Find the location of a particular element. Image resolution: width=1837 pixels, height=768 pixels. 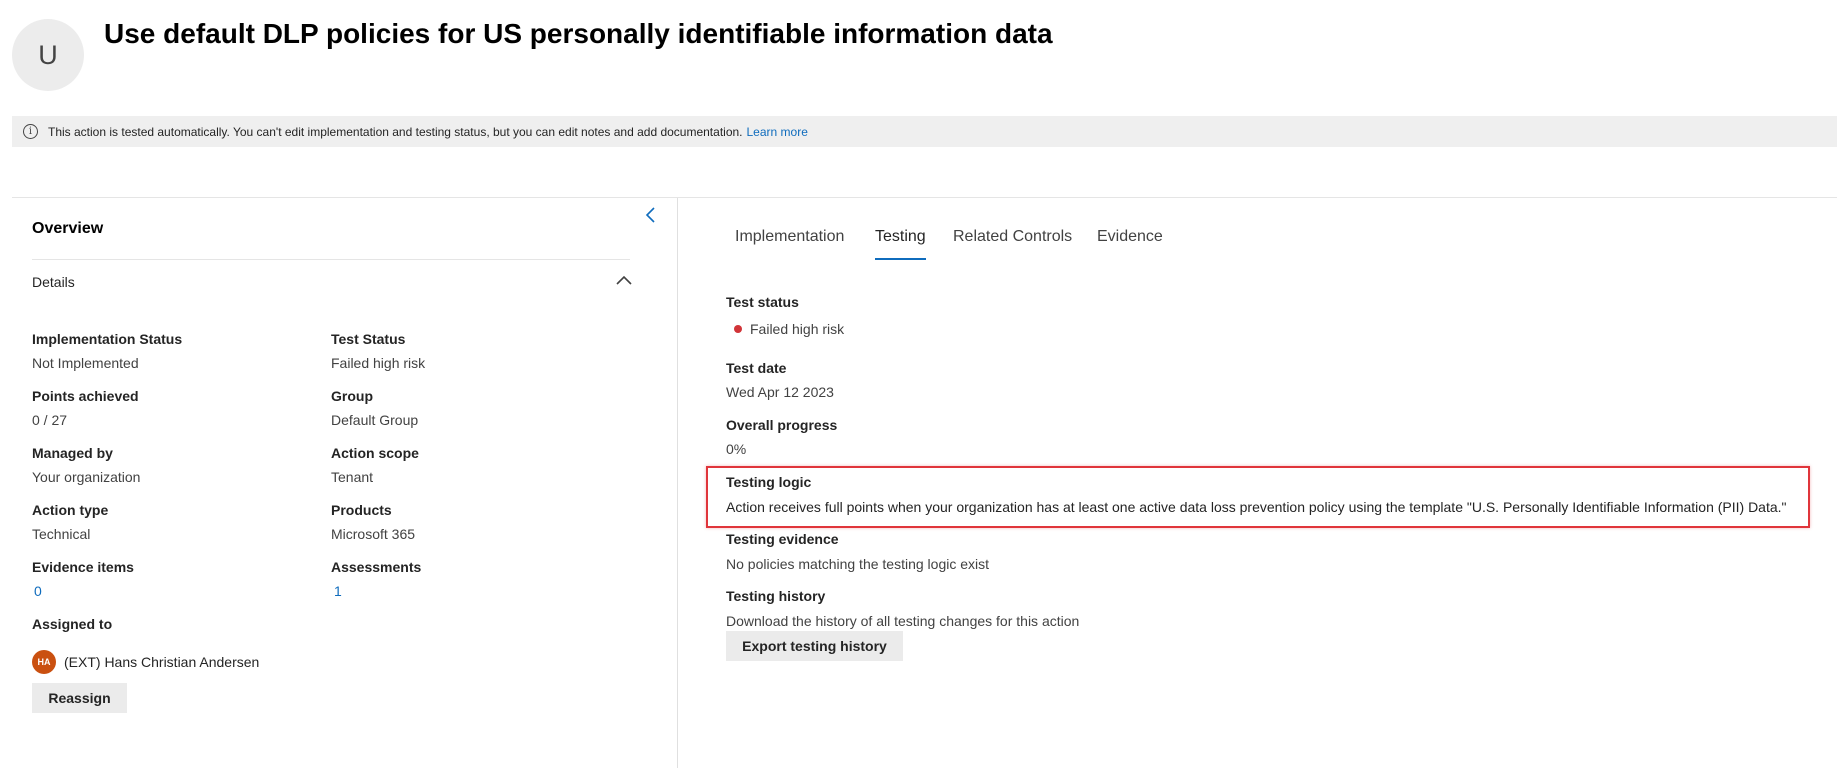

evidence-items-link: 0 is located at coordinates (38, 591).